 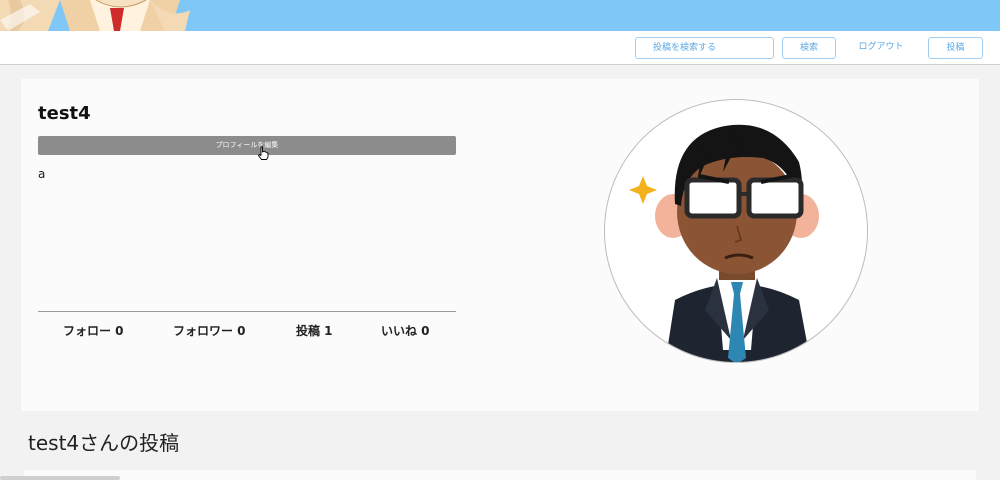 What do you see at coordinates (104, 443) in the screenshot?
I see `posts-section-title: test4さんの投稿` at bounding box center [104, 443].